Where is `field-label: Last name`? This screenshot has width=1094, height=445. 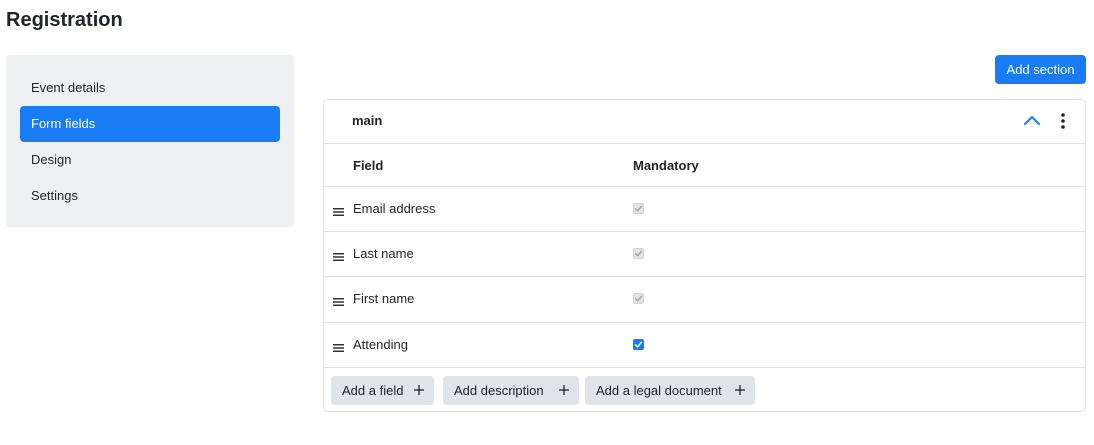
field-label: Last name is located at coordinates (383, 253).